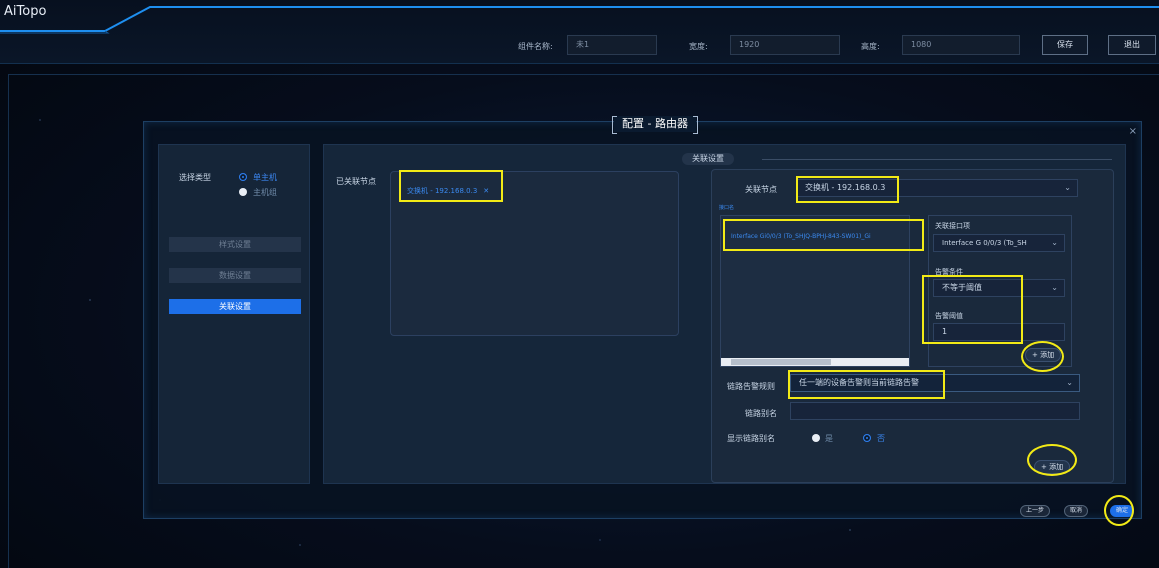 The height and width of the screenshot is (568, 1159). Describe the element at coordinates (751, 386) in the screenshot. I see `link-alarm-rule-label: 链路告警规则` at that location.